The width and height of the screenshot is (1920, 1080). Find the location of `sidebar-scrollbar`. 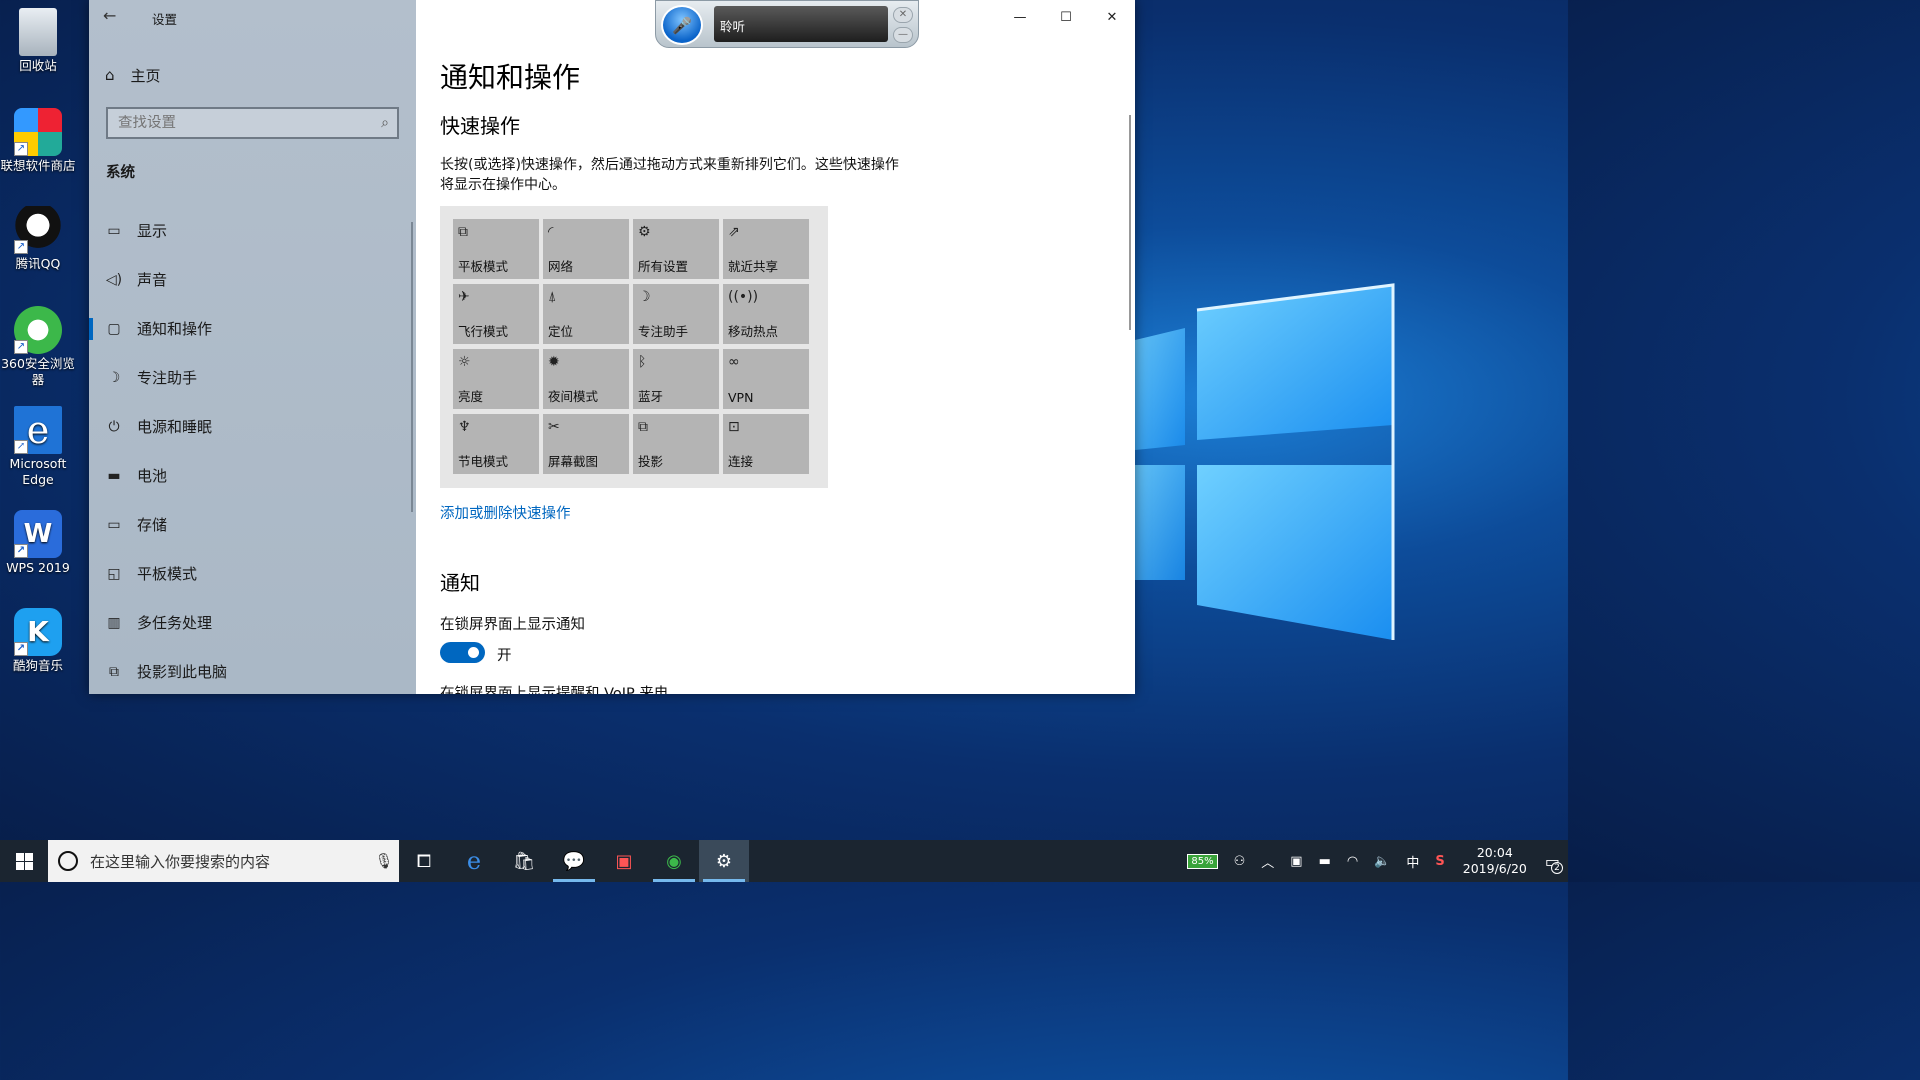

sidebar-scrollbar is located at coordinates (412, 367).